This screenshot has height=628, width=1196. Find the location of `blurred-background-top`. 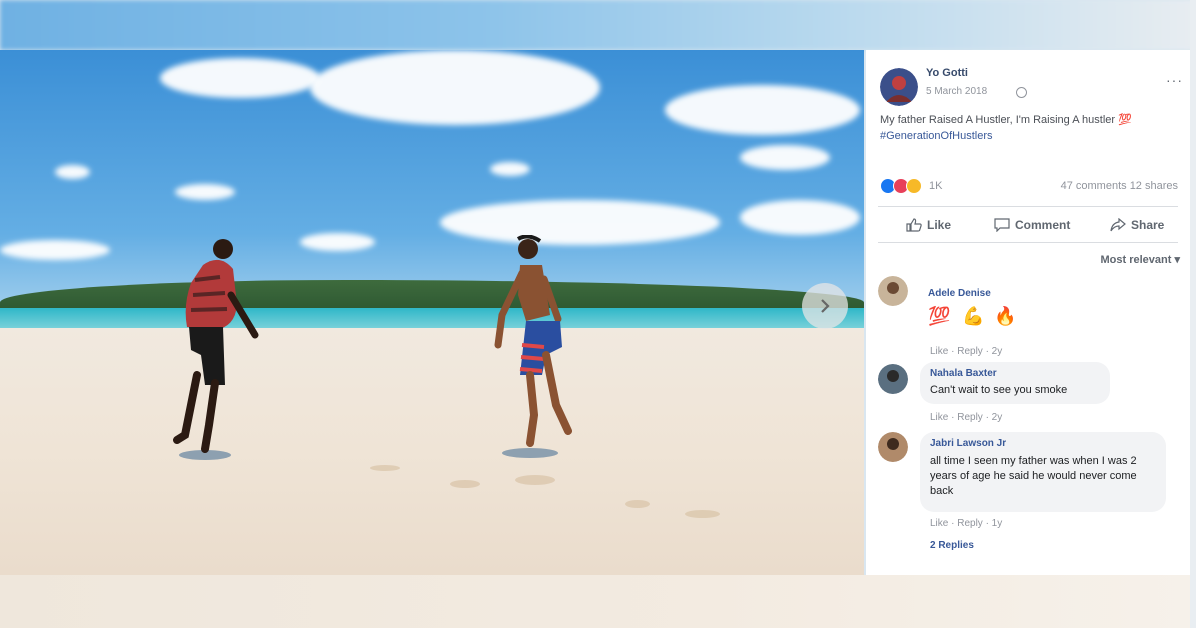

blurred-background-top is located at coordinates (598, 25).